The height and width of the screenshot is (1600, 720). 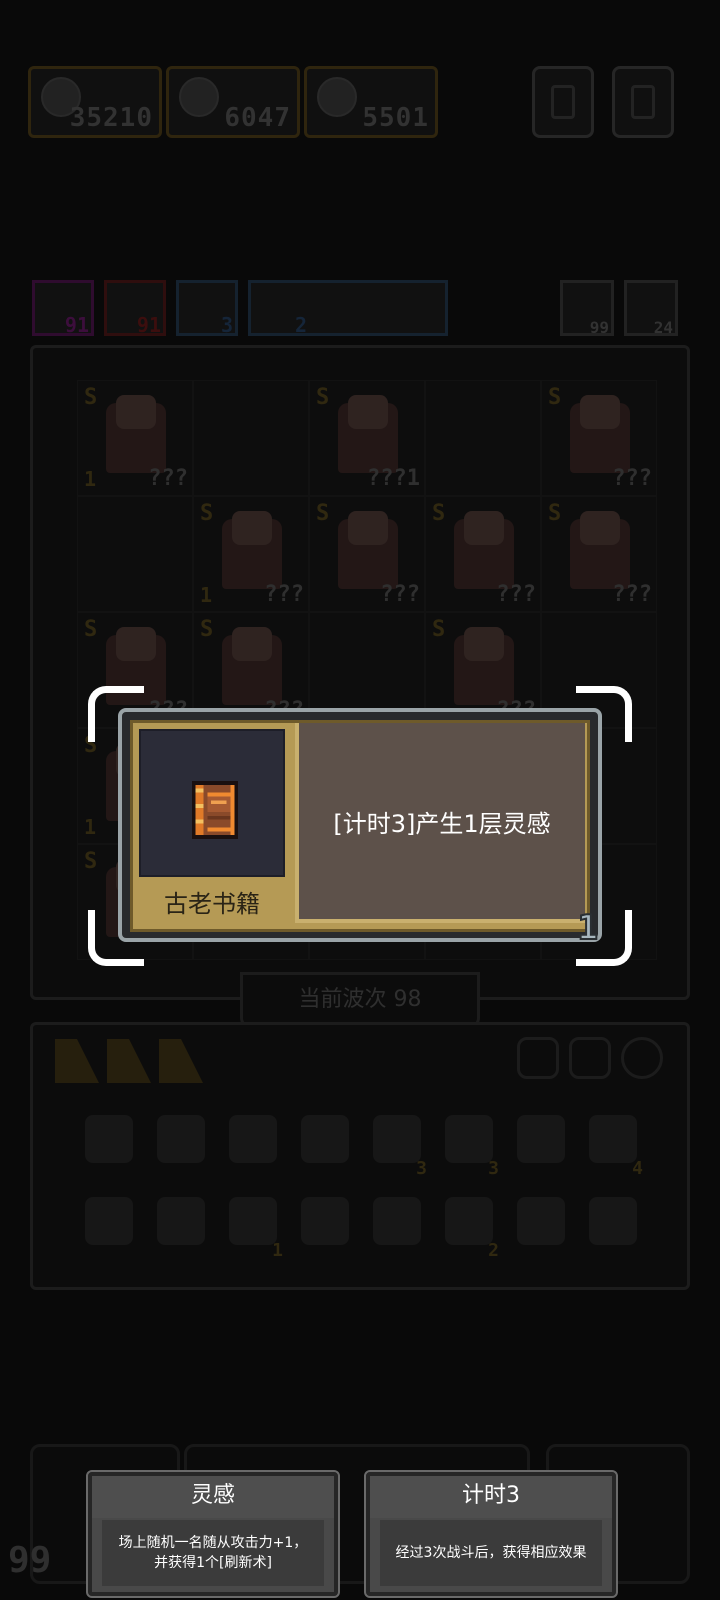 I want to click on tooltip-title: 灵感, so click(x=213, y=1497).